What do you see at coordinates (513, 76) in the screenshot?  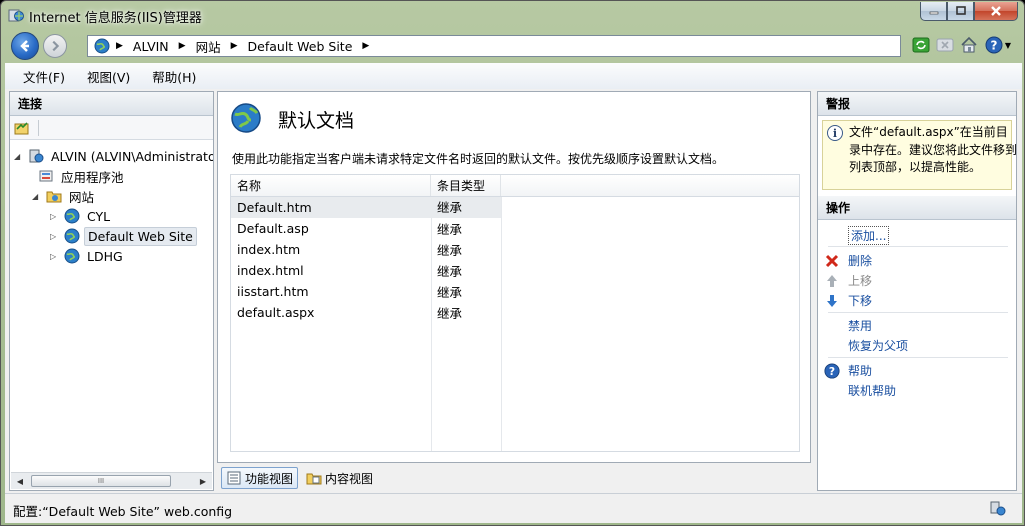 I see `menu-bar: 文件(F) 视图(V) 帮助(H)` at bounding box center [513, 76].